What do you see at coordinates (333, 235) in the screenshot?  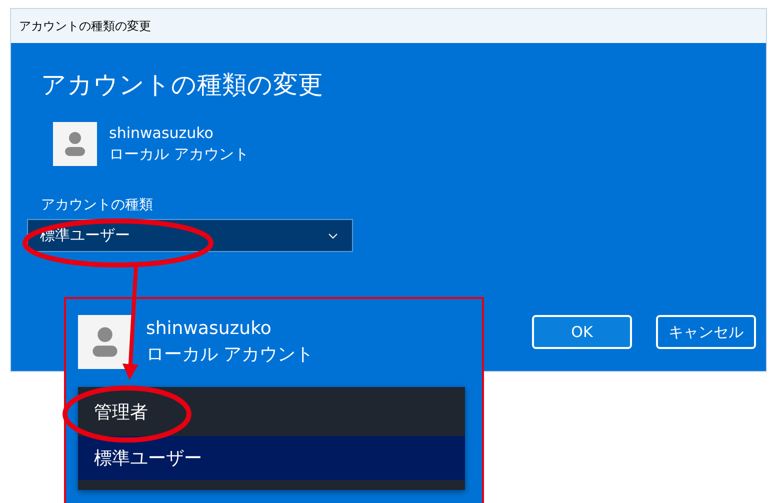 I see `chevron-down-icon` at bounding box center [333, 235].